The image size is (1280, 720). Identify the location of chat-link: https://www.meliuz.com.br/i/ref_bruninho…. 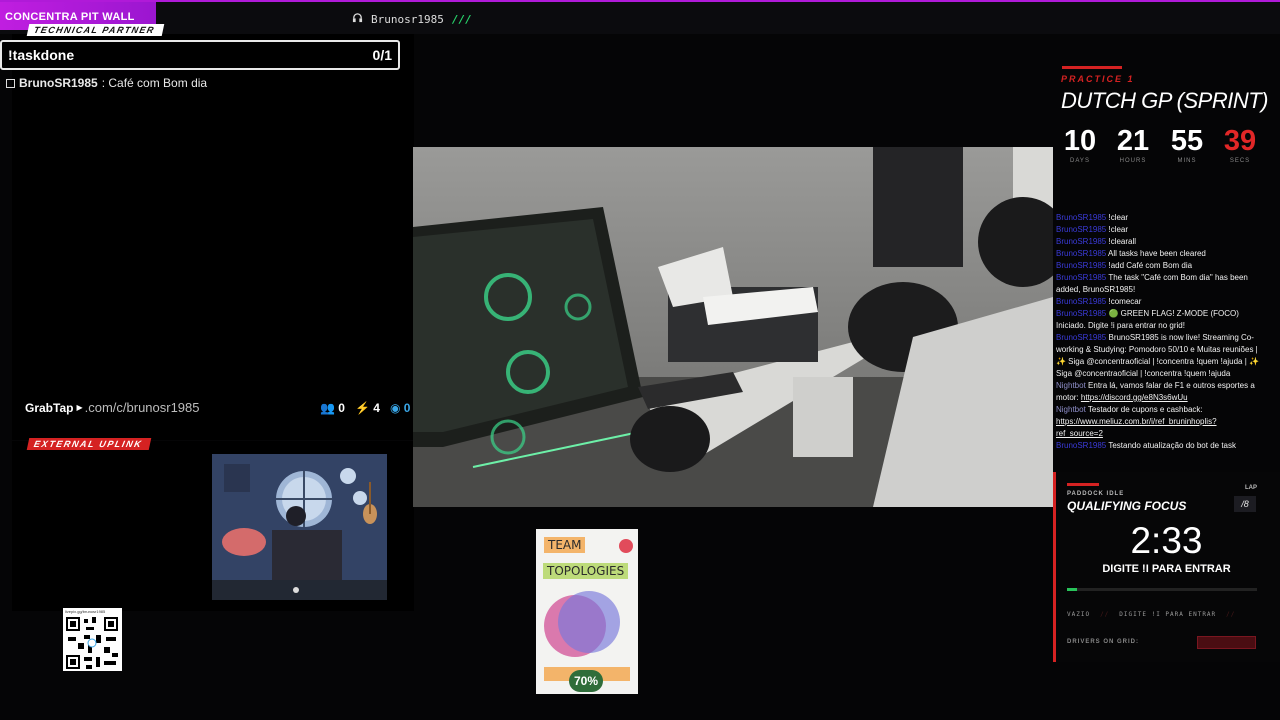
(1136, 427).